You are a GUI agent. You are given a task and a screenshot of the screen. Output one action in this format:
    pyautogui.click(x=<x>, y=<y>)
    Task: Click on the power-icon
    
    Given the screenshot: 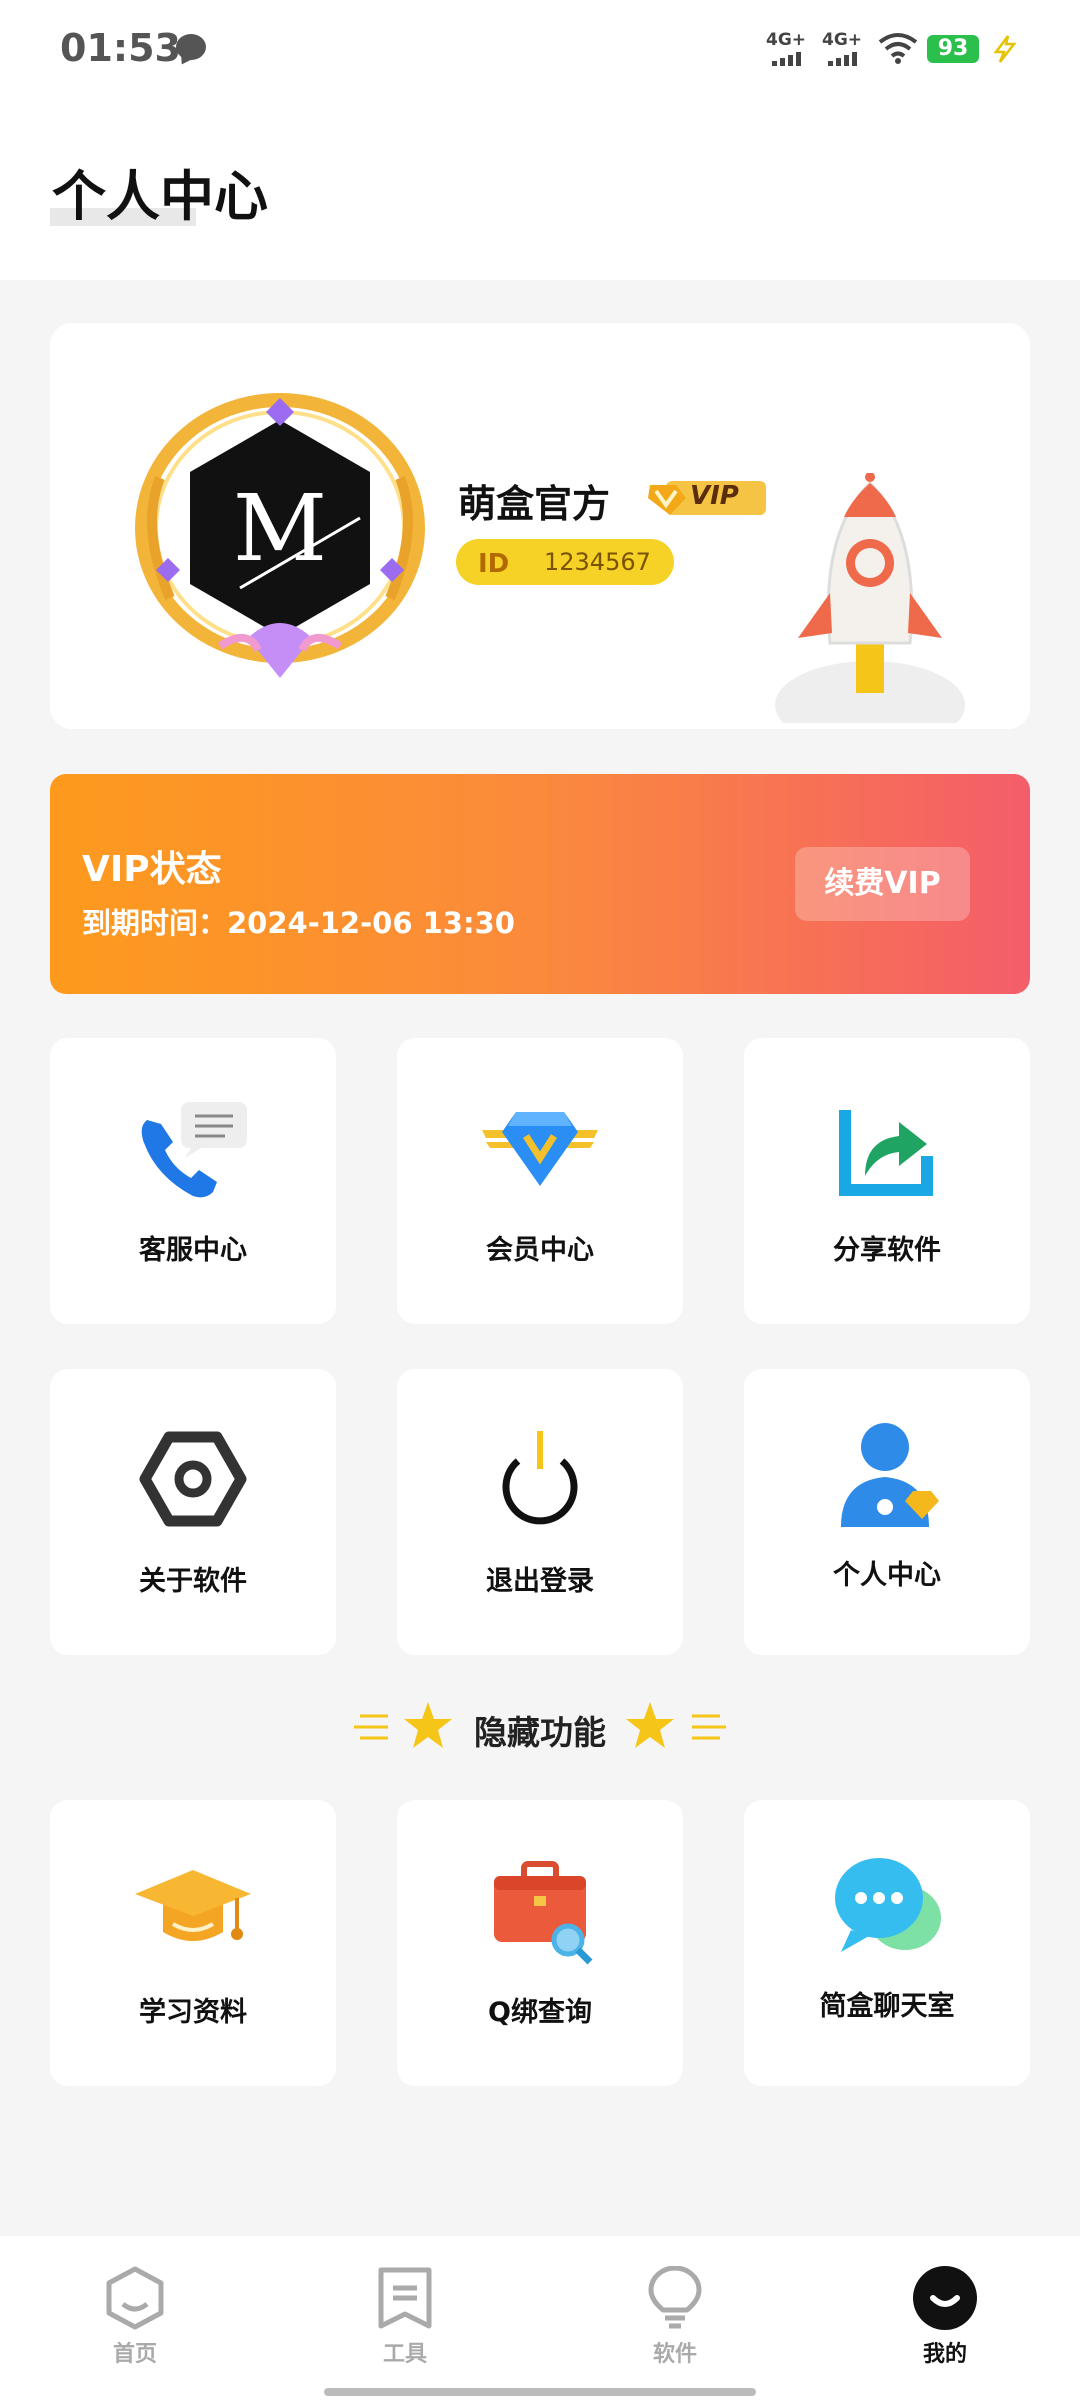 What is the action you would take?
    pyautogui.click(x=540, y=1478)
    